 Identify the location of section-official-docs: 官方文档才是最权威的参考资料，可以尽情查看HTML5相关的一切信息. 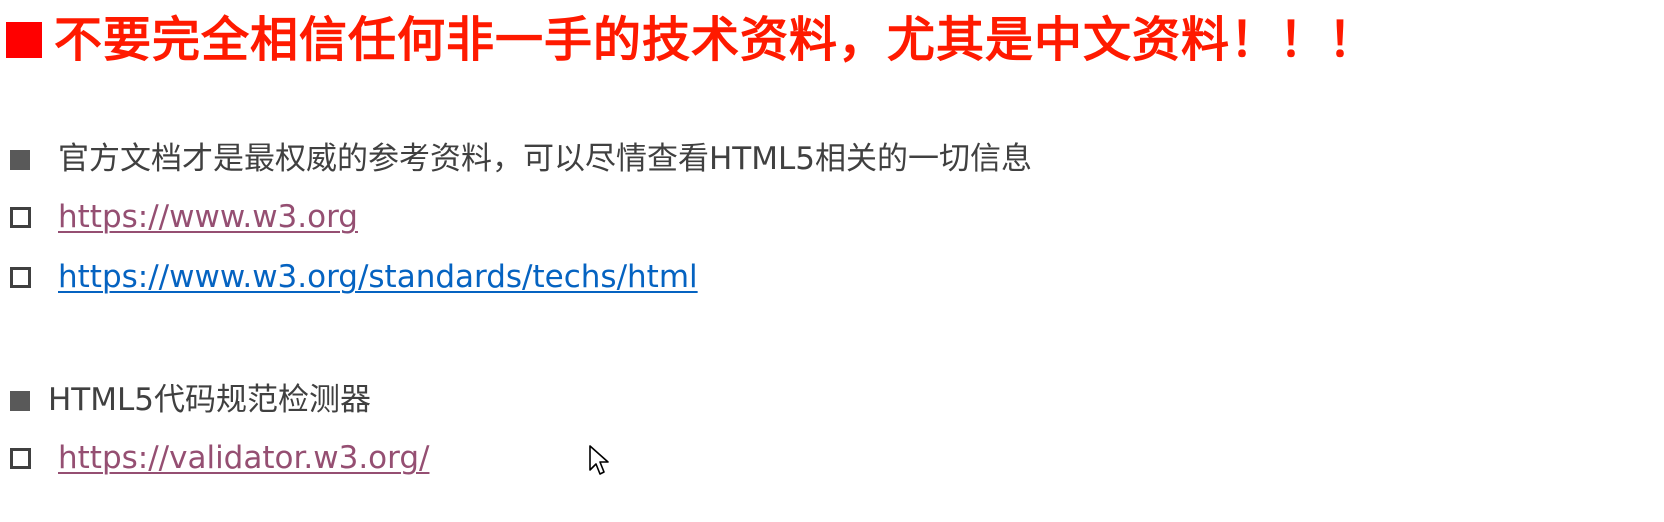
(521, 159).